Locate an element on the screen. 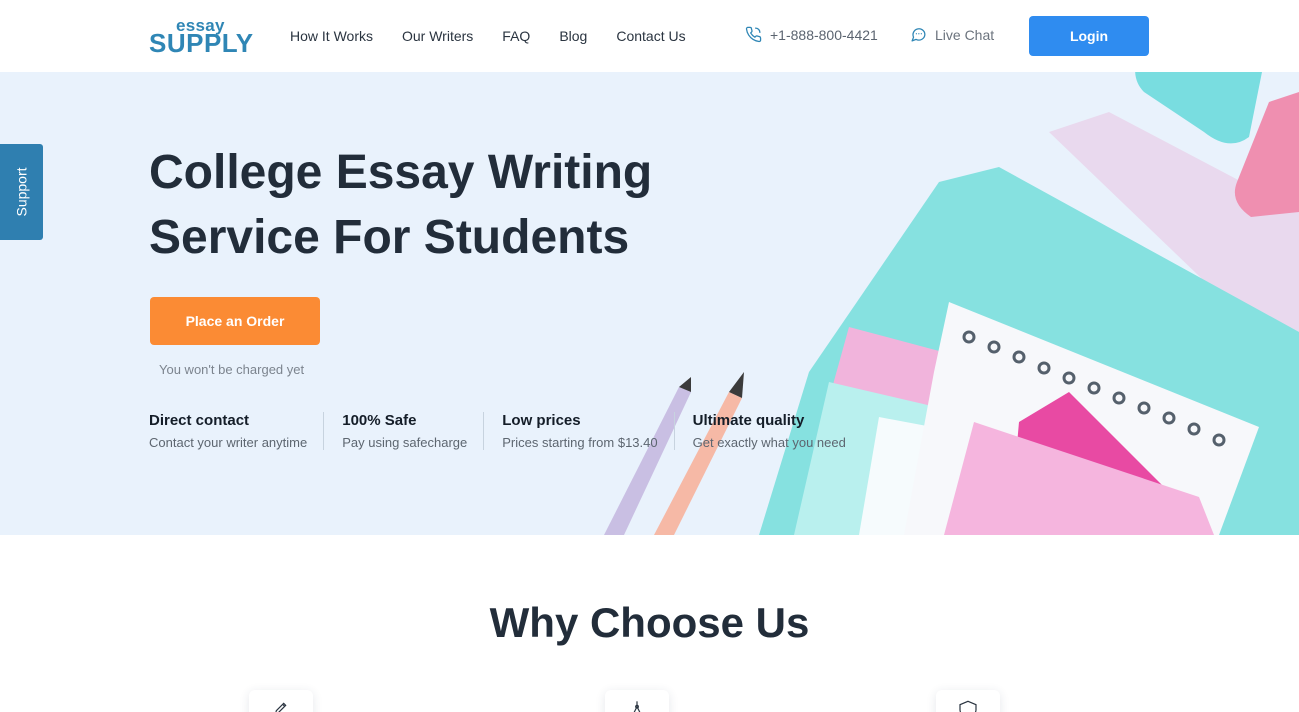 Image resolution: width=1299 pixels, height=712 pixels. feature-safe: 100% Safe Pay using safecharge is located at coordinates (413, 431).